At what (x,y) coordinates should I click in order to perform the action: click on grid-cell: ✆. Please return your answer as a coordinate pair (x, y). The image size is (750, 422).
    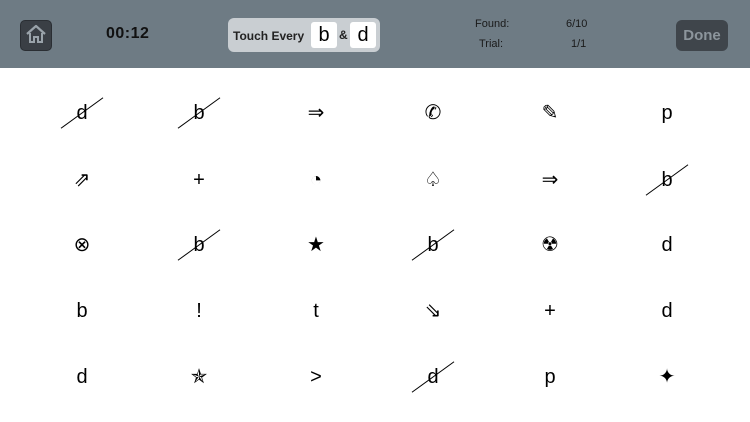
    Looking at the image, I should click on (433, 113).